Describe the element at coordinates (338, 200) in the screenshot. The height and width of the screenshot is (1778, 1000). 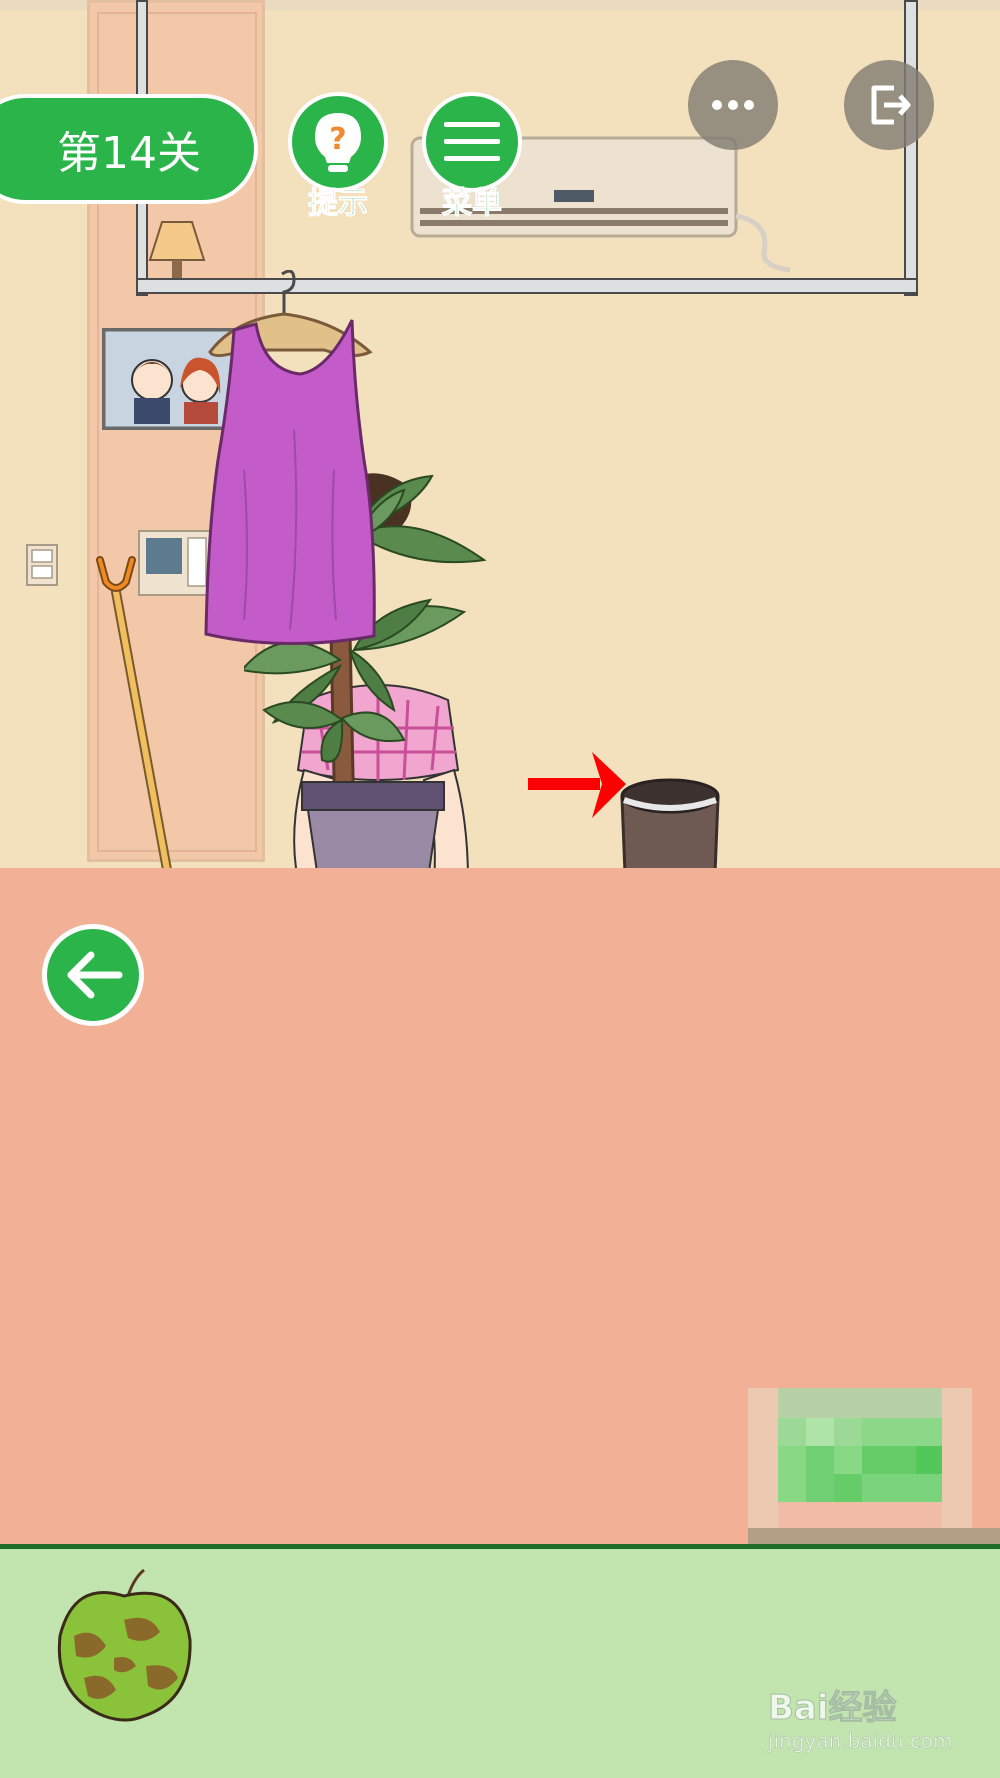
I see `hint-label: 提示` at that location.